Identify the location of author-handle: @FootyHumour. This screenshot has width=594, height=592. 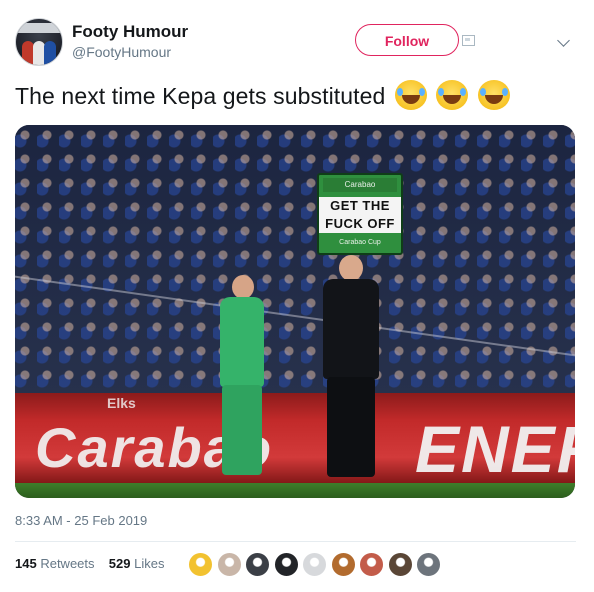
(121, 52).